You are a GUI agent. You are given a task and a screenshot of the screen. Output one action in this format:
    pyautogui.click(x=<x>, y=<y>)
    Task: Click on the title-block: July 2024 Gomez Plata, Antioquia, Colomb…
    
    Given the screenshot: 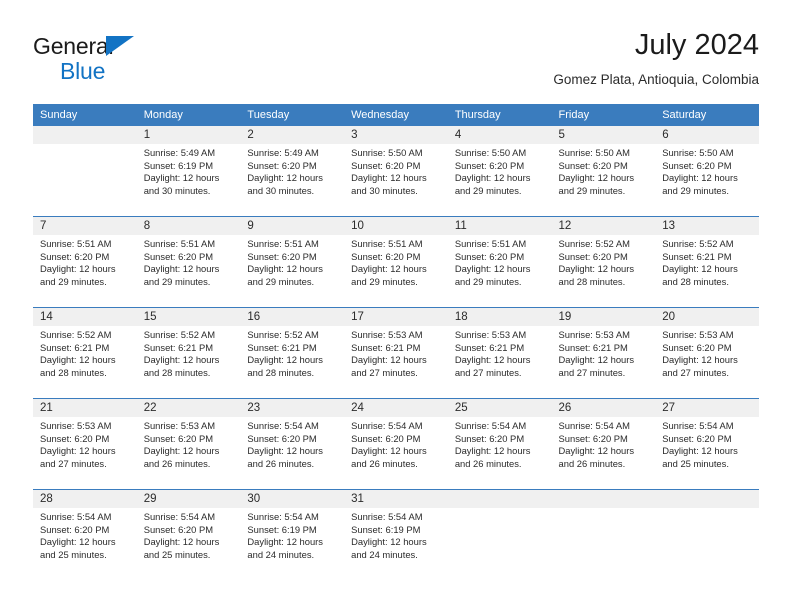 What is the action you would take?
    pyautogui.click(x=656, y=58)
    